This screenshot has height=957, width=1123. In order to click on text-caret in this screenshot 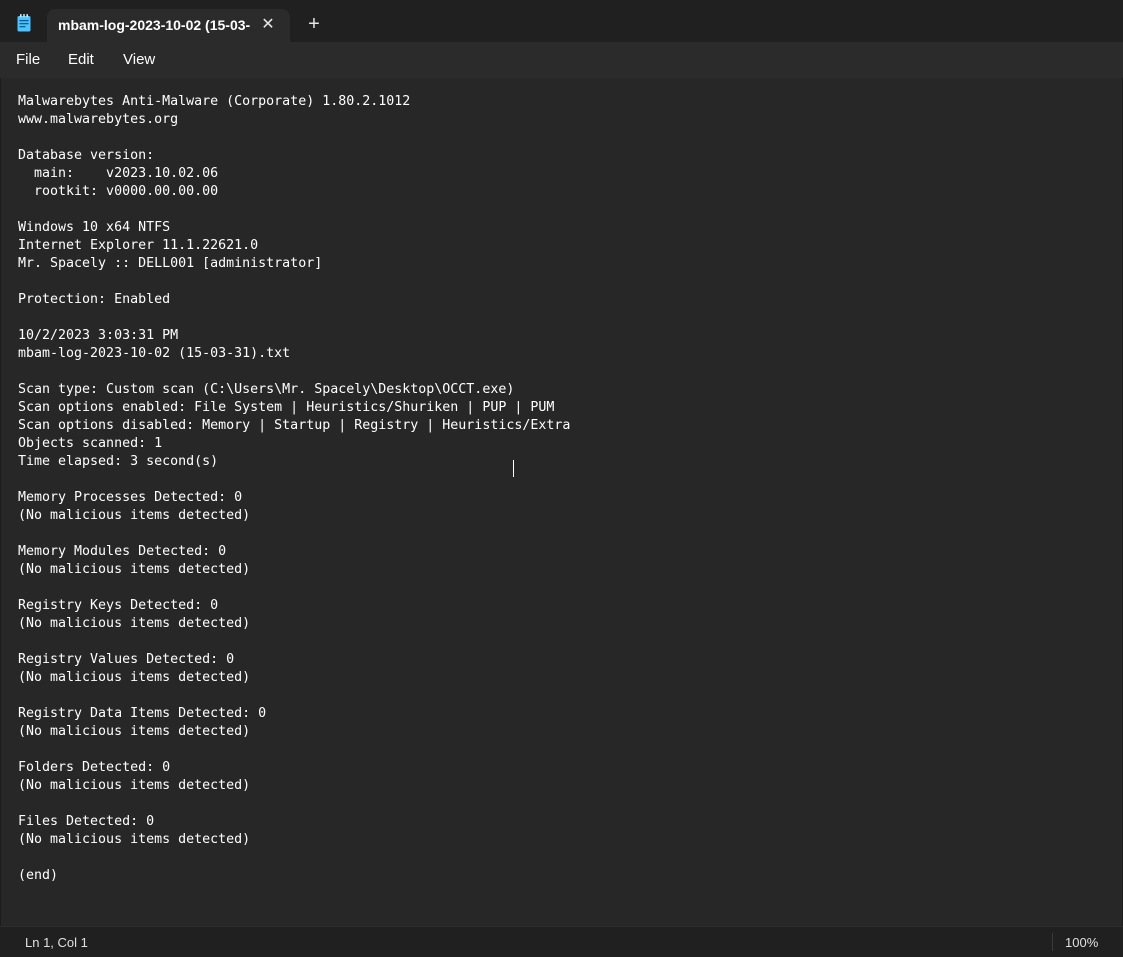, I will do `click(513, 468)`.